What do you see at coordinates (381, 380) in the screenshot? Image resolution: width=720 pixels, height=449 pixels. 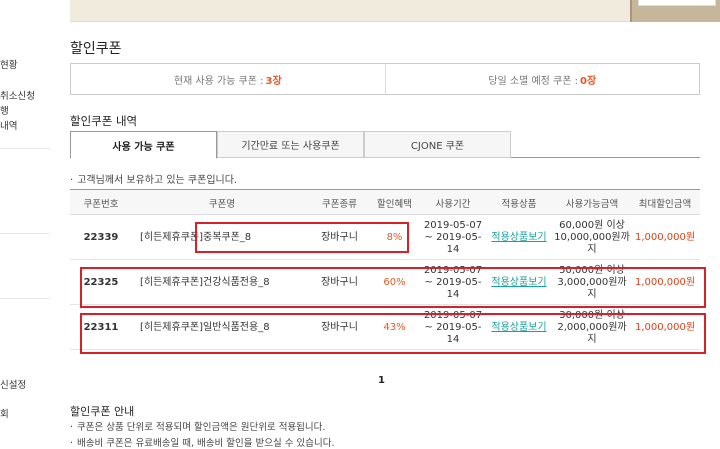 I see `pagination-current: 1` at bounding box center [381, 380].